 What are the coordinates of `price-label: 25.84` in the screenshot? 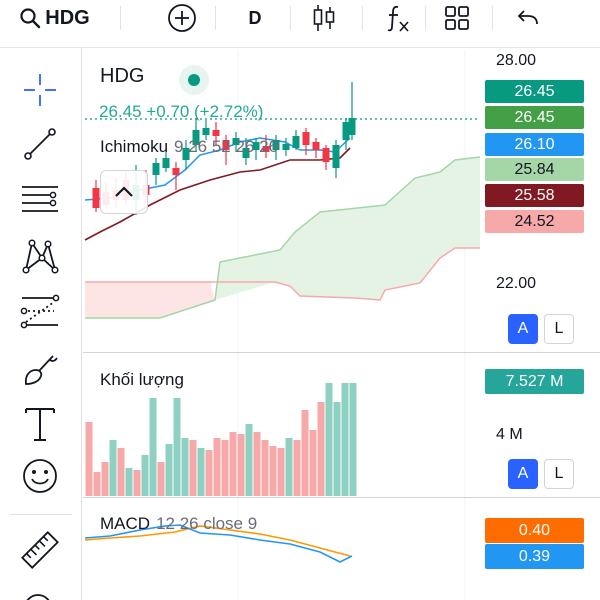 It's located at (534, 169).